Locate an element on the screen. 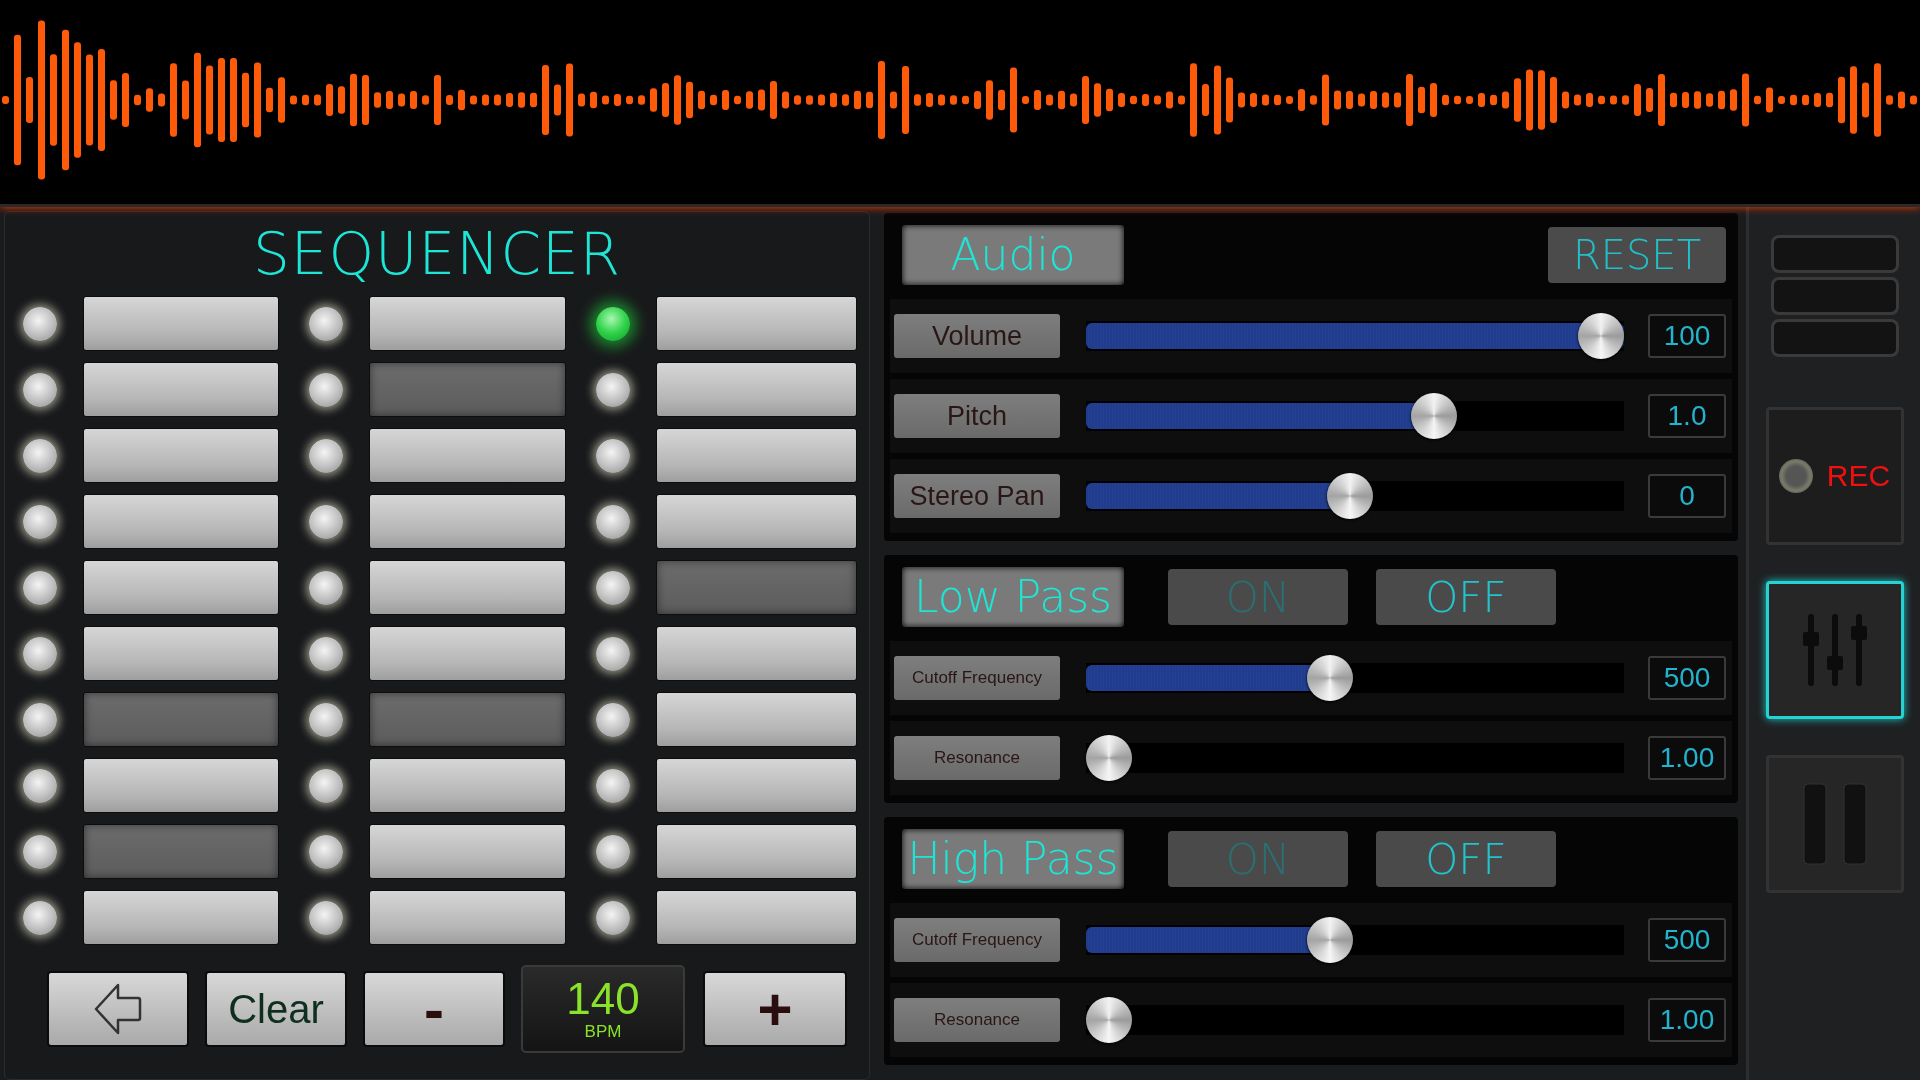 The height and width of the screenshot is (1080, 1920). section-title: High Pass is located at coordinates (1013, 859).